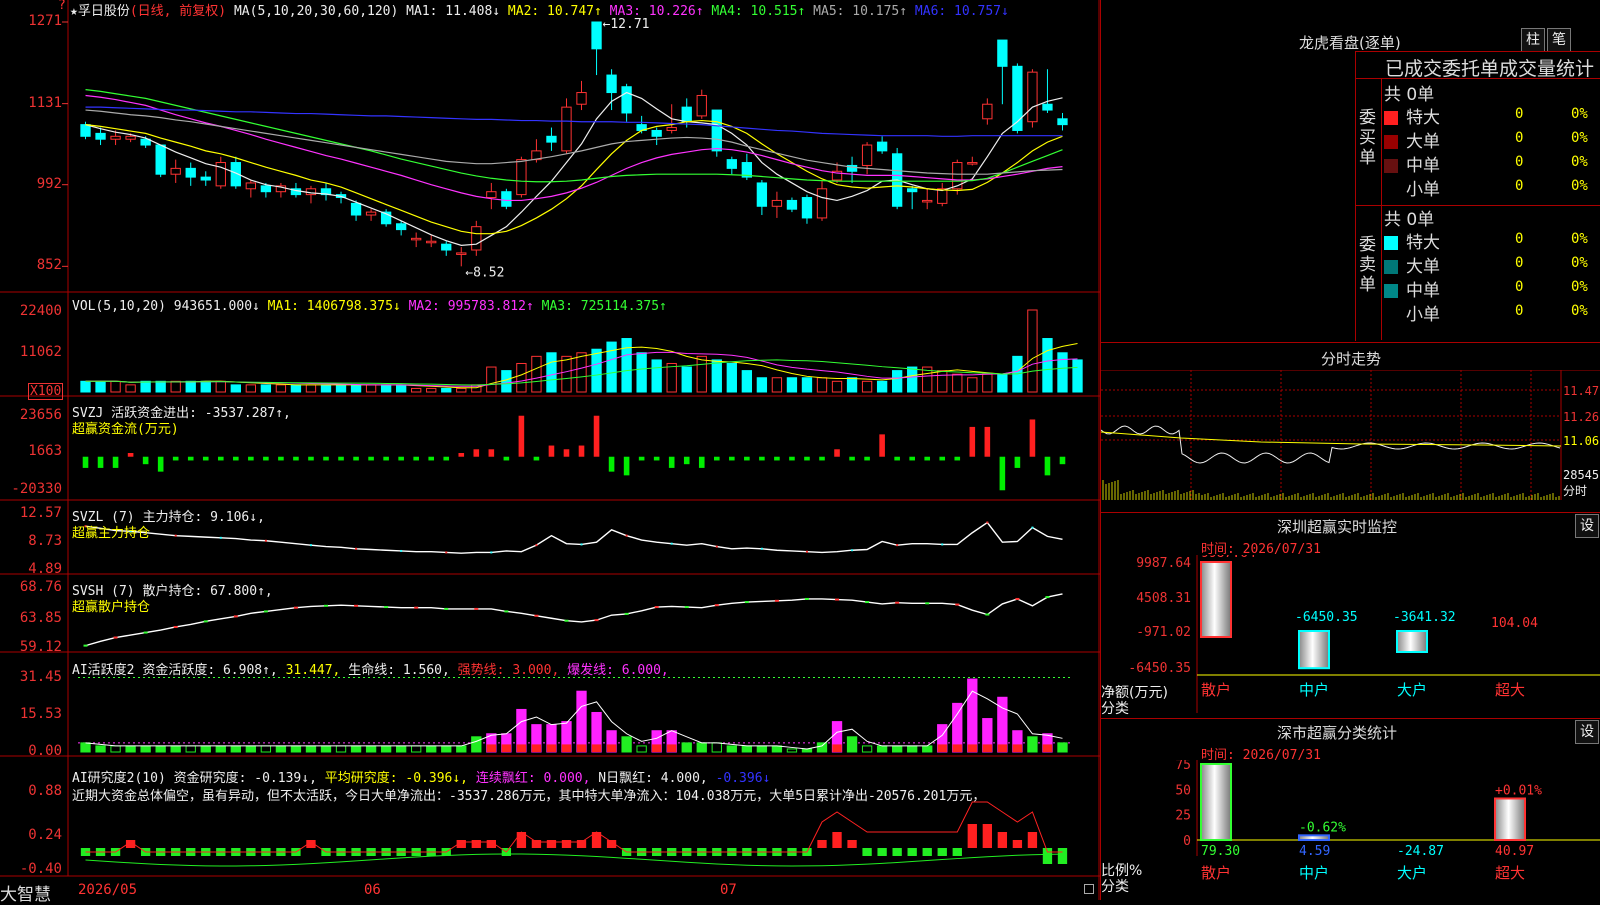 This screenshot has width=1600, height=905. I want to click on class-settings-button: 设, so click(1587, 732).